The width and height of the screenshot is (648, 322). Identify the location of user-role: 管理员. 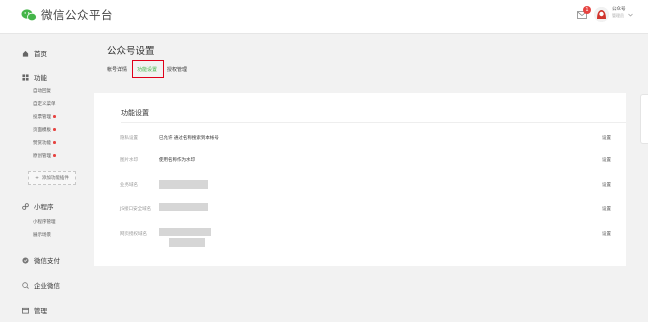
(618, 15).